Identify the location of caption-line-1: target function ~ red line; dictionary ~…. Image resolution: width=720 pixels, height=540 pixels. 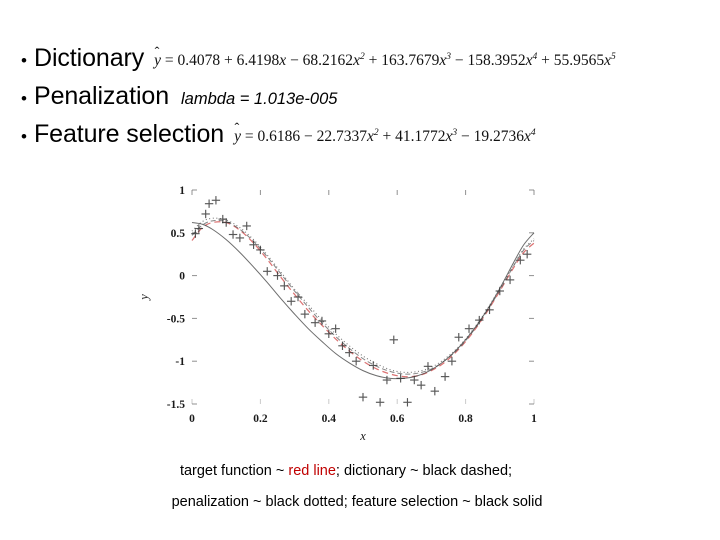
(360, 471).